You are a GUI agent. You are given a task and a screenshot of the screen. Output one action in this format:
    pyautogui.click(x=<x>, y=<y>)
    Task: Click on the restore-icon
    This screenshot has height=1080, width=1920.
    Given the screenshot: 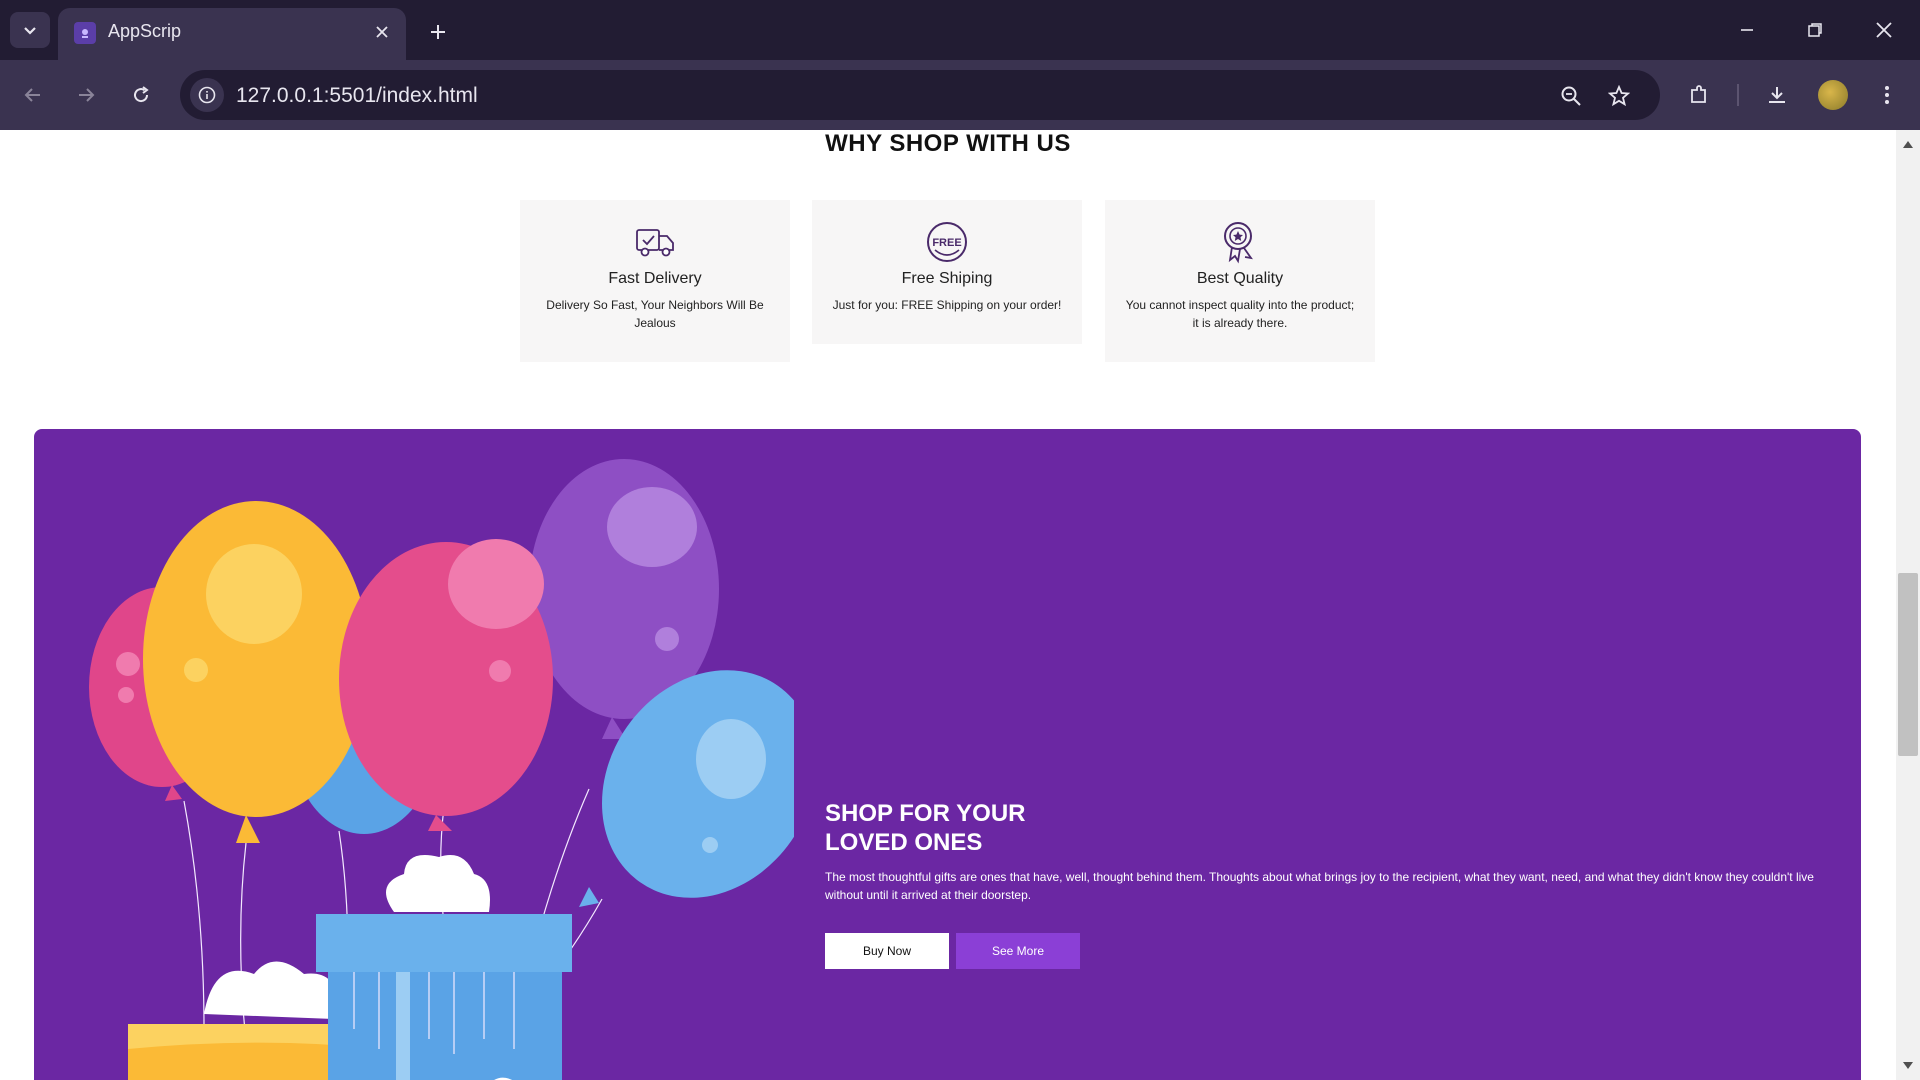 What is the action you would take?
    pyautogui.click(x=1815, y=30)
    